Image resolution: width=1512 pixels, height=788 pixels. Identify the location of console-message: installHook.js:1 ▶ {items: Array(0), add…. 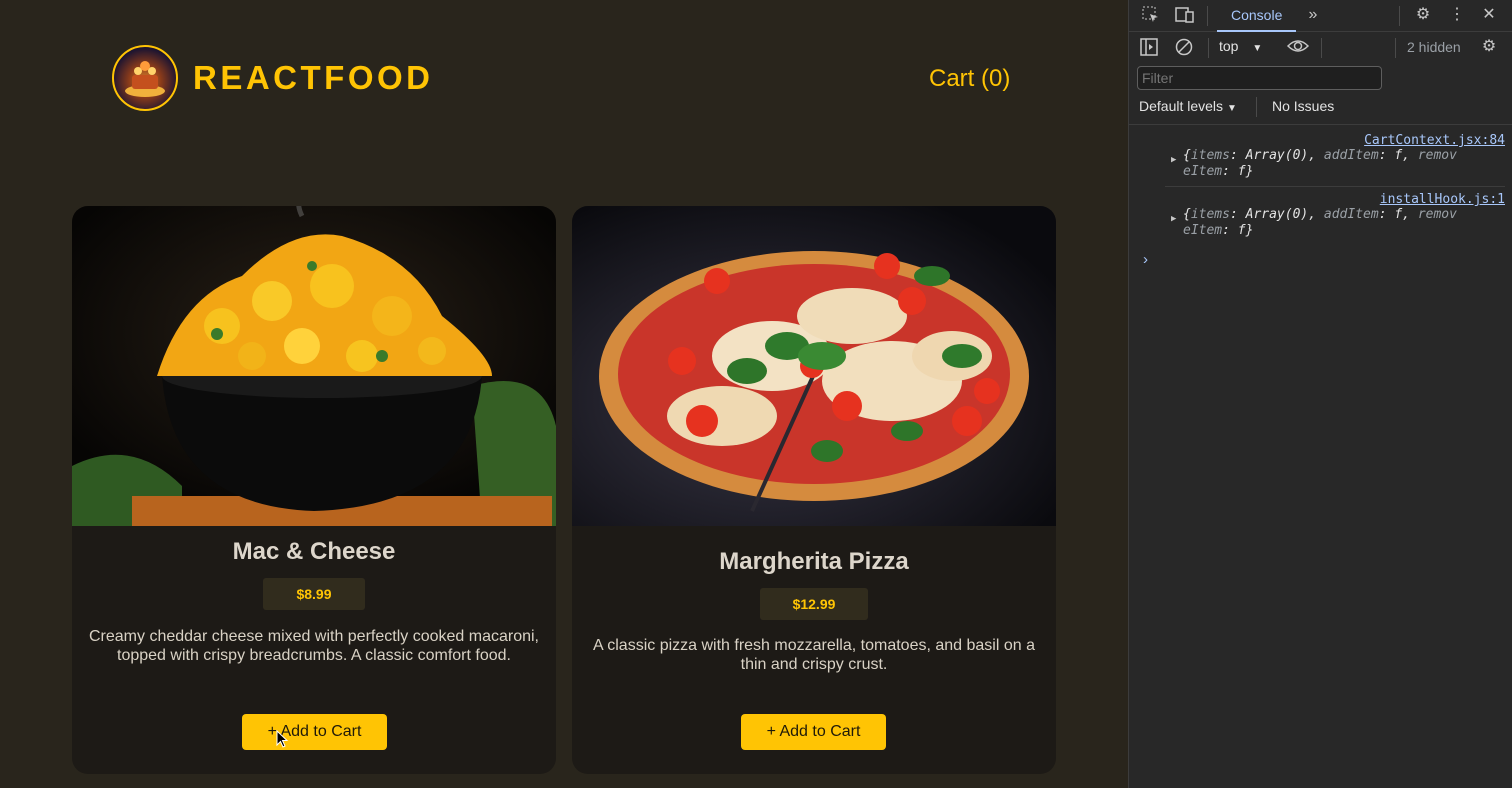
(1335, 215).